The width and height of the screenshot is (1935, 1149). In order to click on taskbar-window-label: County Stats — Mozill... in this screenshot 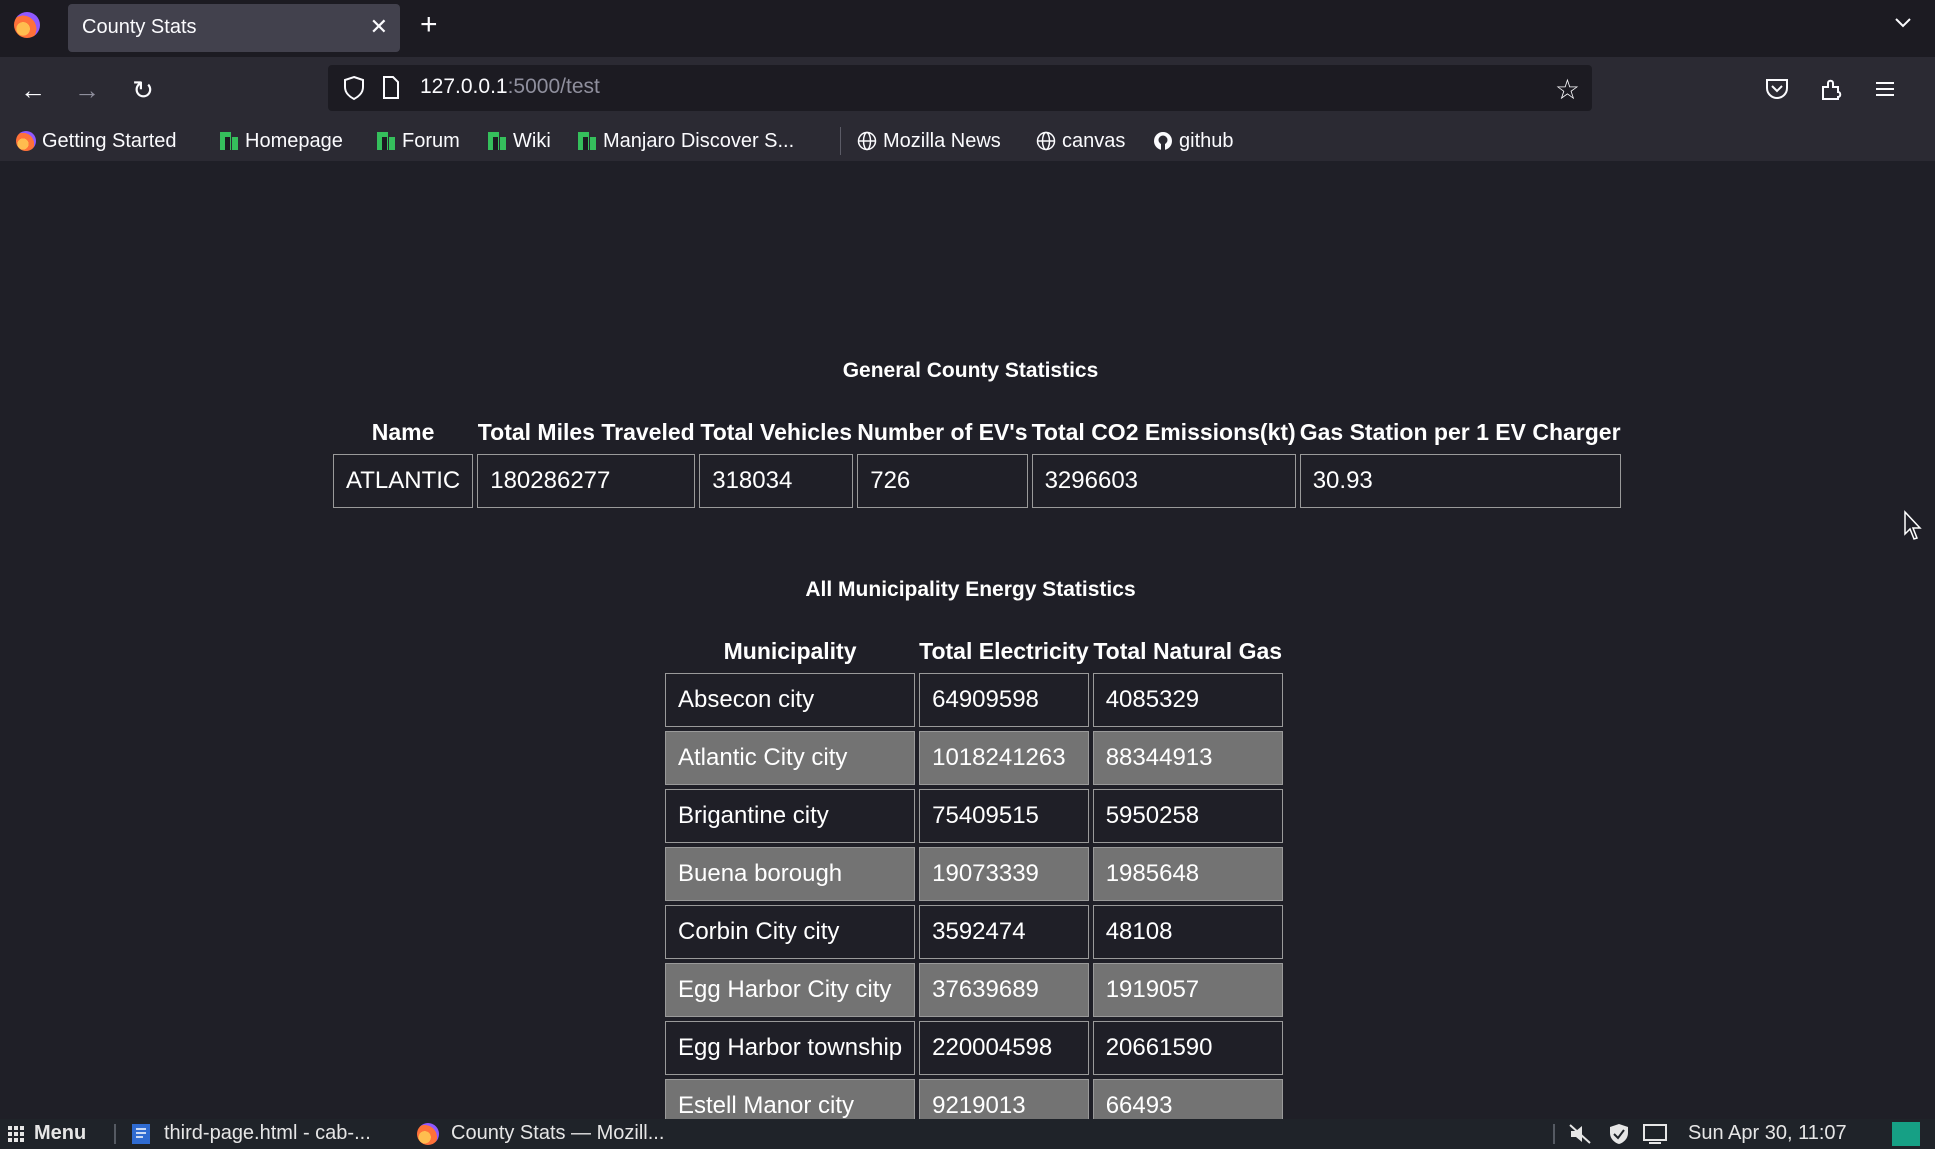, I will do `click(558, 1133)`.